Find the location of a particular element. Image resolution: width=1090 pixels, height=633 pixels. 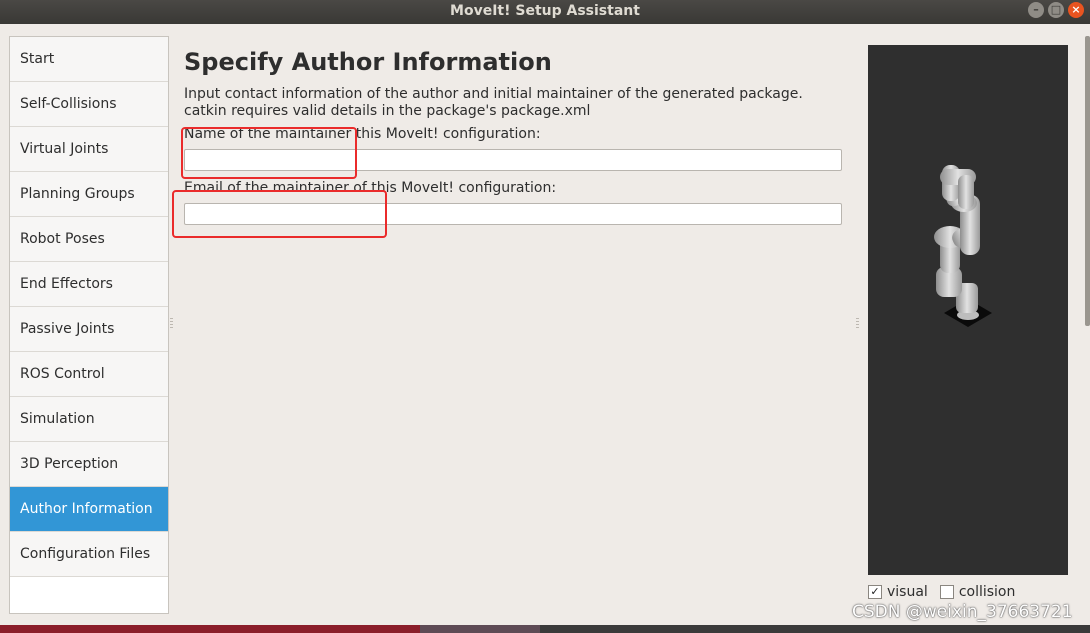

right-splitter-handle is located at coordinates (857, 323).